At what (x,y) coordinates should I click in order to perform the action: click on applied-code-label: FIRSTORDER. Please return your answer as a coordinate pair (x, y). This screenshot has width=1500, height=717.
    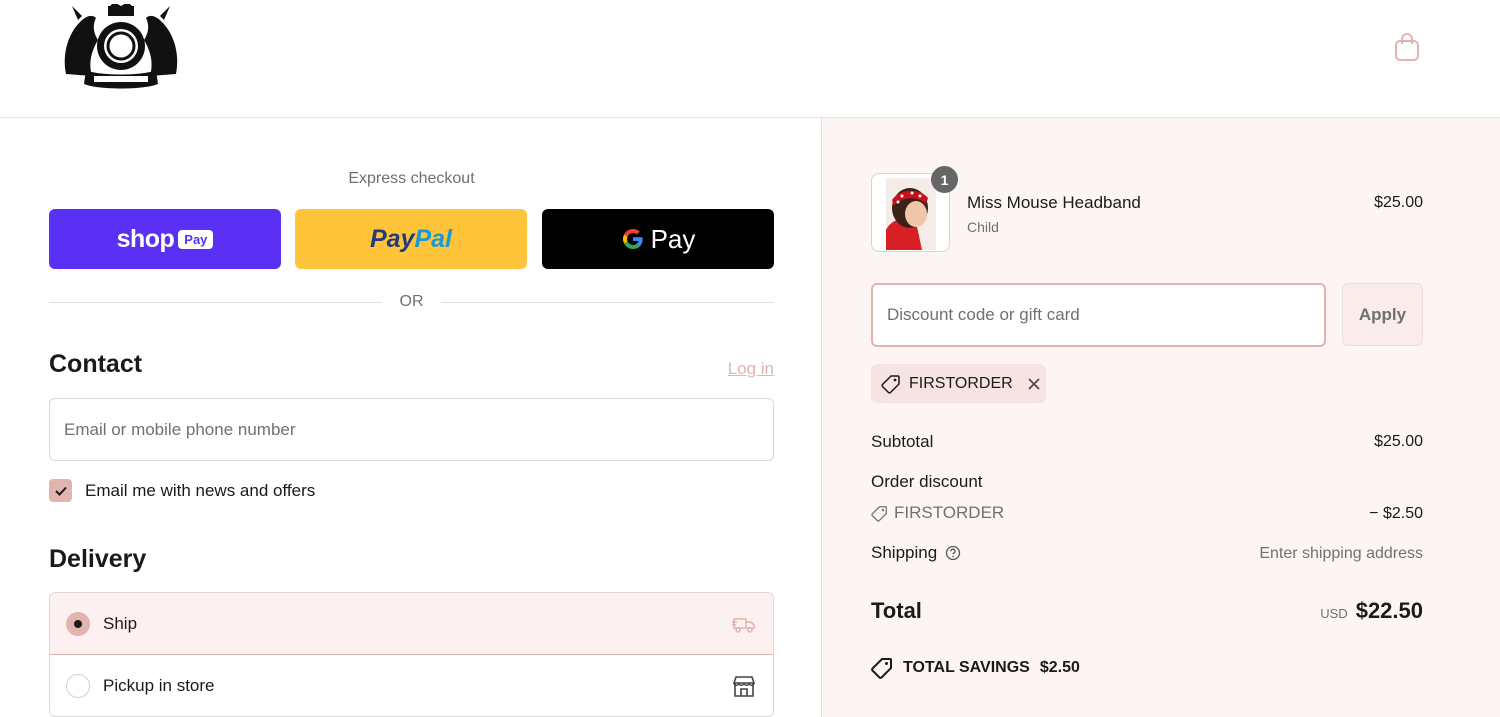
    Looking at the image, I should click on (961, 383).